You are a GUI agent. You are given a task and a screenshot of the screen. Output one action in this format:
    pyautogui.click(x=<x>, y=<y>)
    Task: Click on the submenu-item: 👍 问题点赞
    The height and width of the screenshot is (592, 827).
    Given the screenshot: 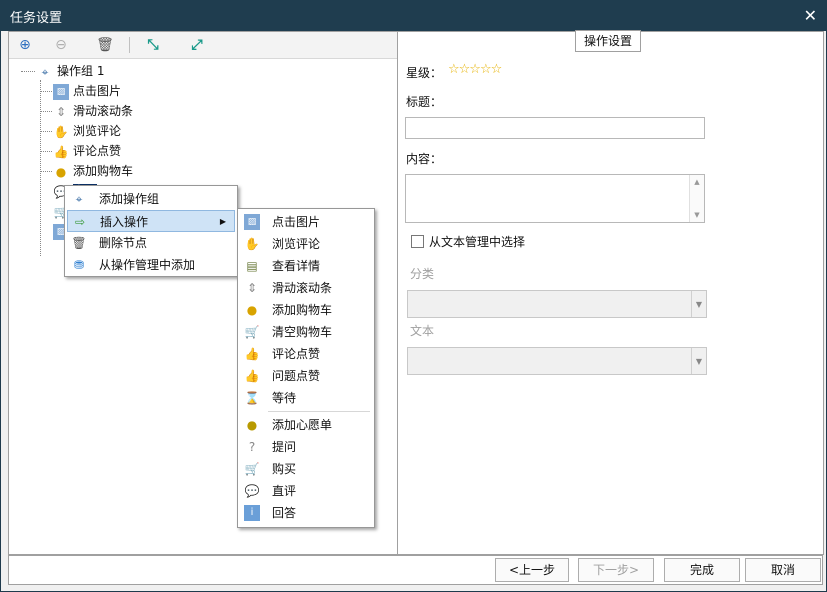 What is the action you would take?
    pyautogui.click(x=306, y=376)
    